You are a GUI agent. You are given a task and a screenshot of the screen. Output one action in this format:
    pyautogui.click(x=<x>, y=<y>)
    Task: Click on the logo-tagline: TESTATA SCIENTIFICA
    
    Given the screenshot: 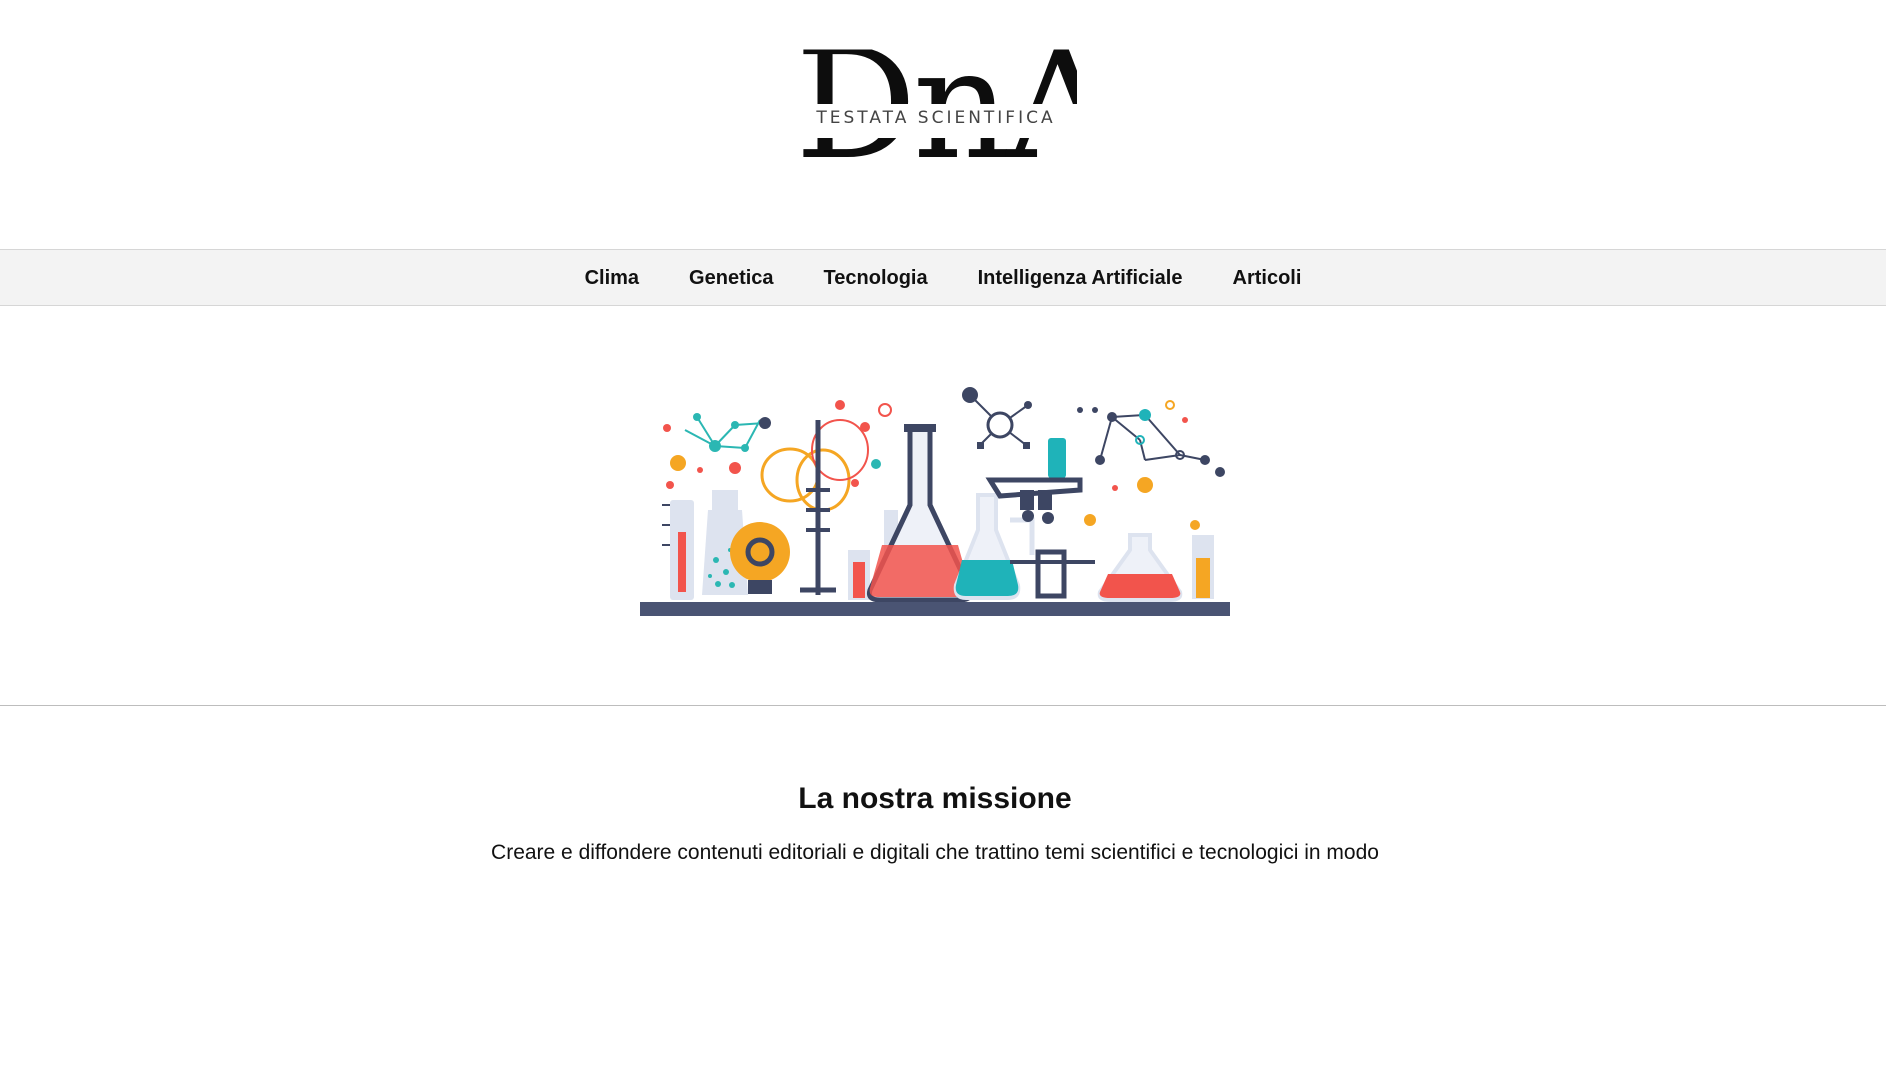 What is the action you would take?
    pyautogui.click(x=936, y=118)
    